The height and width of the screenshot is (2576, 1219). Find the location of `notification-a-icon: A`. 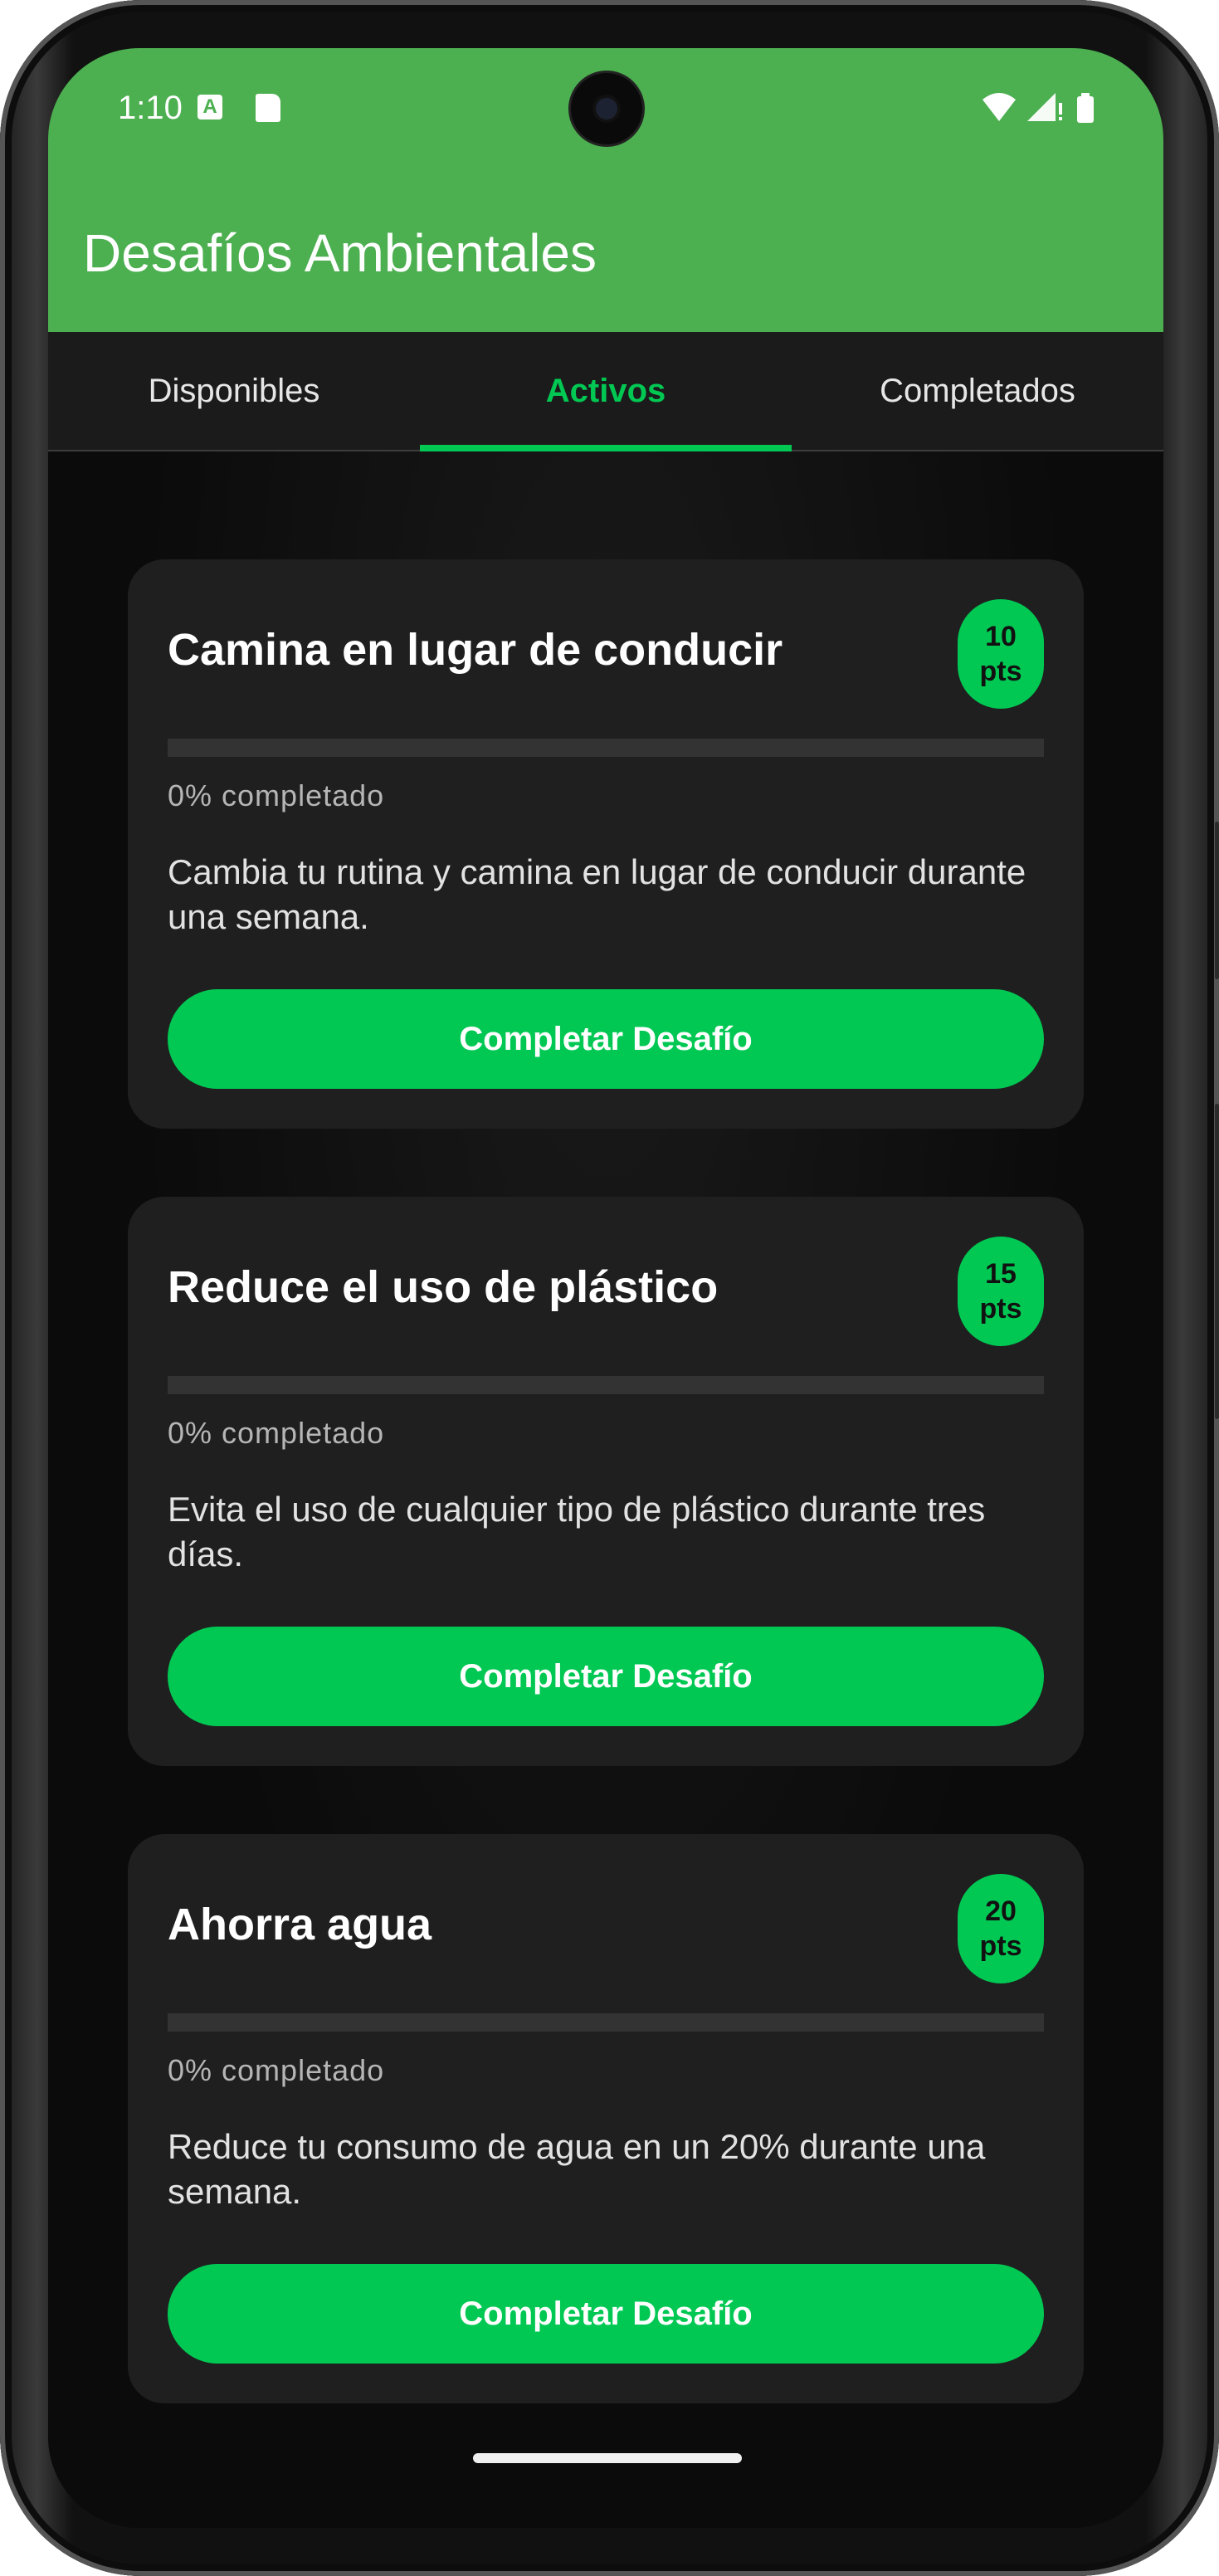

notification-a-icon: A is located at coordinates (210, 108).